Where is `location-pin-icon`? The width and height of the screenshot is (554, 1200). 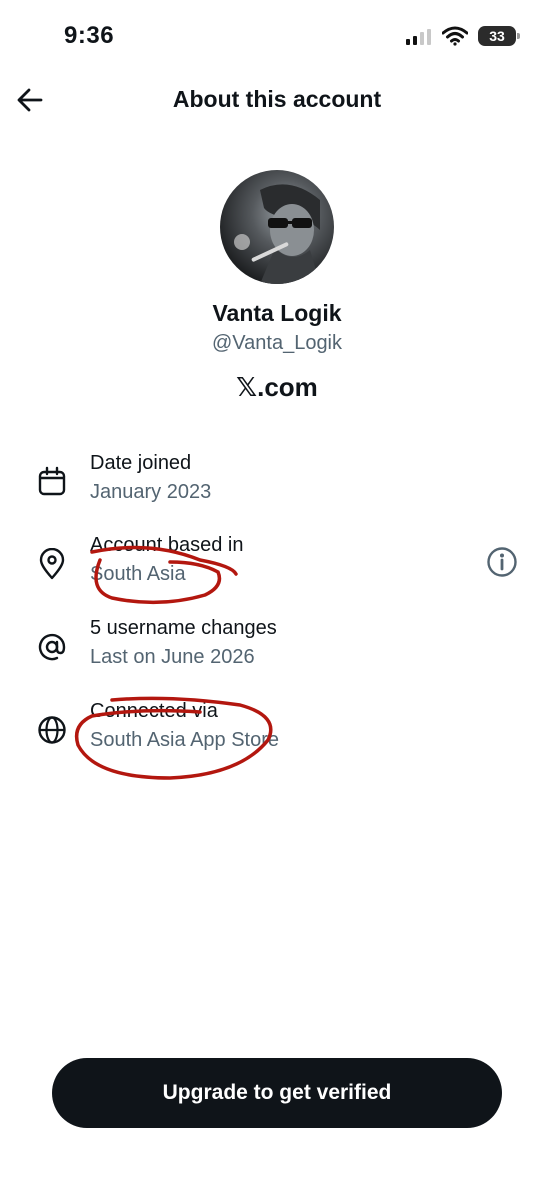
location-pin-icon is located at coordinates (52, 564).